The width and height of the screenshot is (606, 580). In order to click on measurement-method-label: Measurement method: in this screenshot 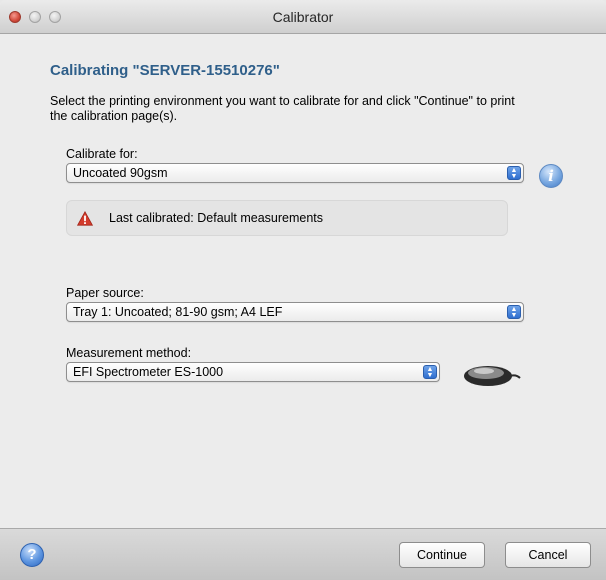, I will do `click(129, 353)`.